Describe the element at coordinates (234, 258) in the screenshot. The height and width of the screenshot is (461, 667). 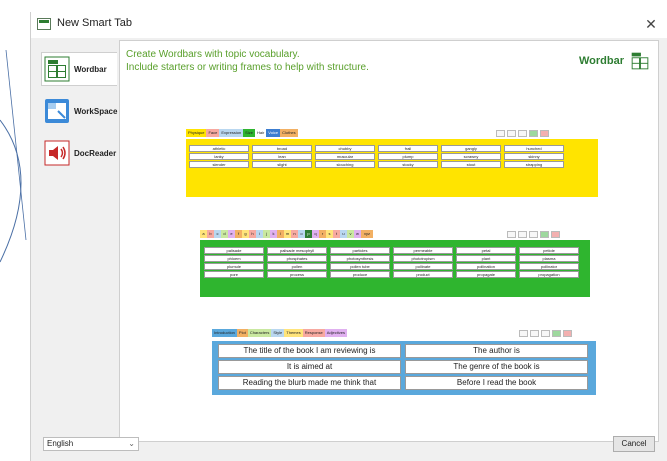
I see `word-cell: phloem` at that location.